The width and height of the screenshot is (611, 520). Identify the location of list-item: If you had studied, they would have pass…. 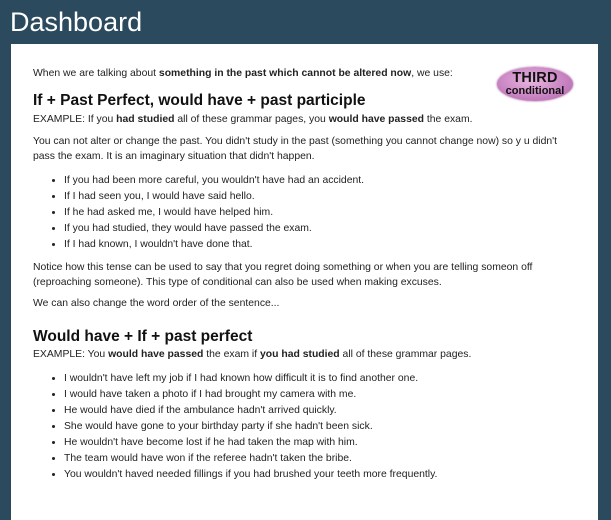
(322, 229).